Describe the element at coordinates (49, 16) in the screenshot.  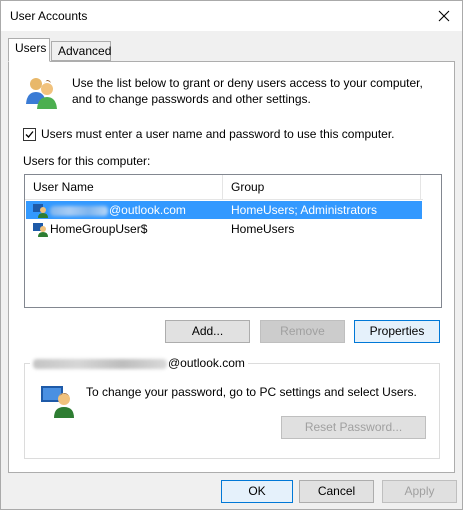
I see `window-title: User Accounts` at that location.